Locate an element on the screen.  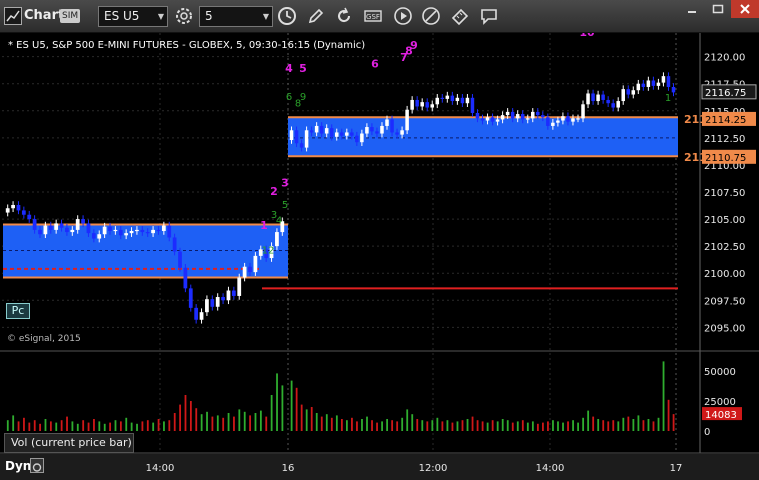
clock-icon is located at coordinates (287, 16).